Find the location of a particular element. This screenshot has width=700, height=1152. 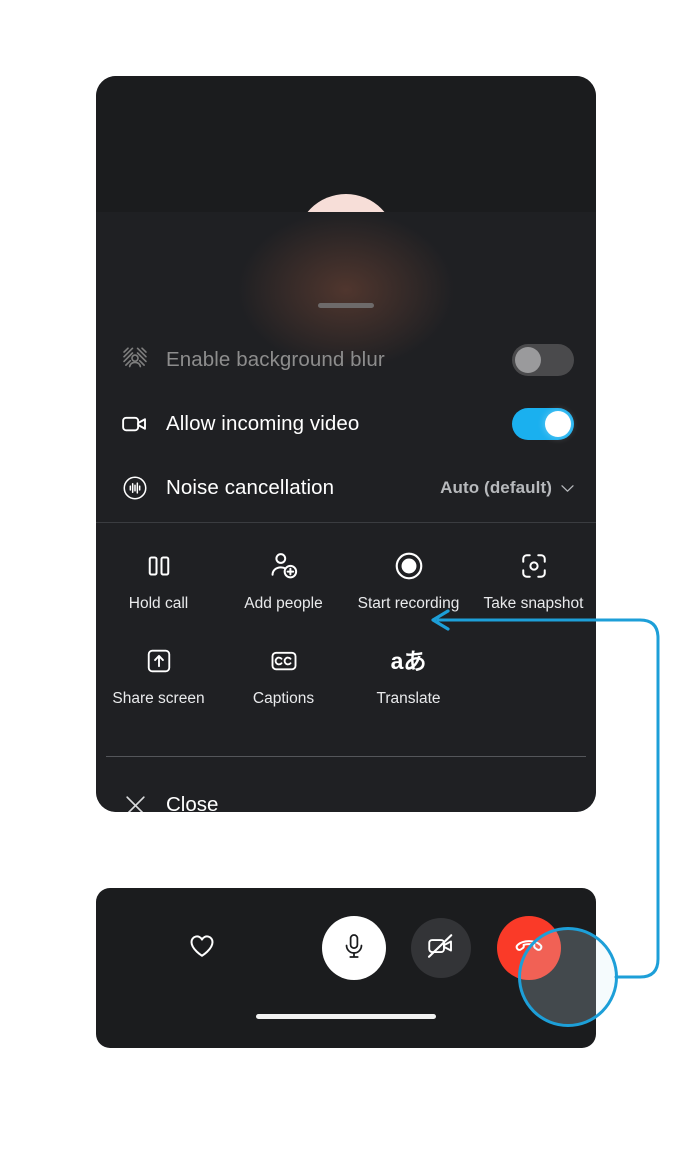

setting-control-background-blur is located at coordinates (543, 360).